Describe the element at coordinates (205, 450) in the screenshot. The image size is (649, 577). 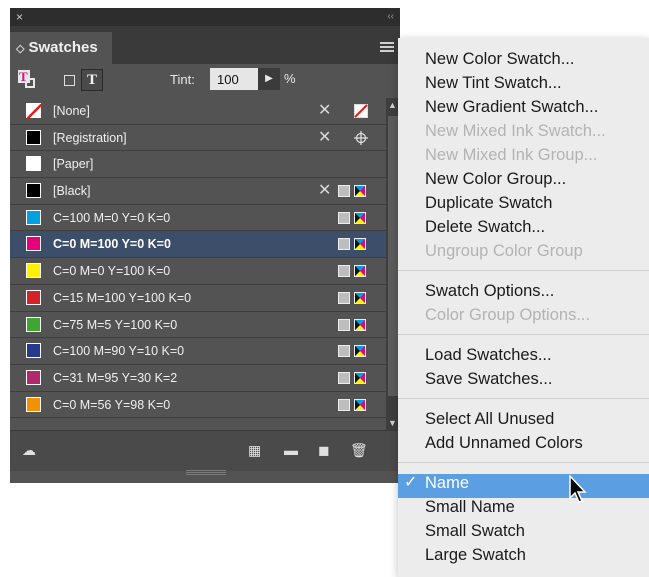
I see `panel-bottom-bar: ☁ ▦ ▬ ◼ 🗑` at that location.